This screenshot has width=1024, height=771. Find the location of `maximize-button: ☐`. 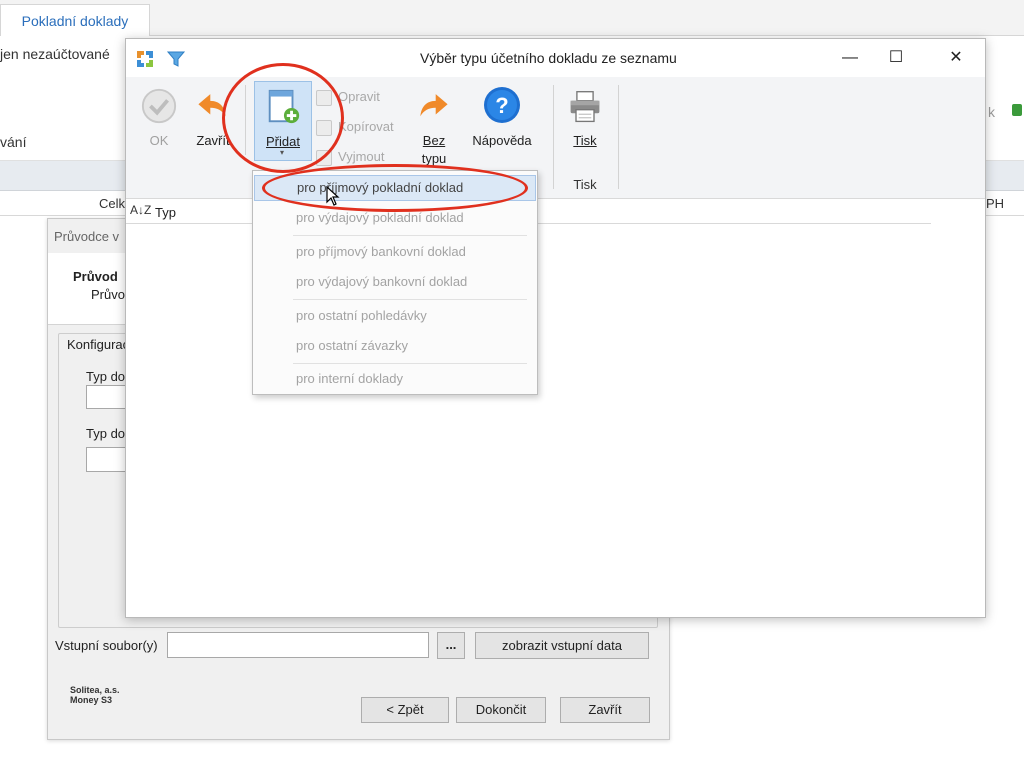

maximize-button: ☐ is located at coordinates (896, 58).